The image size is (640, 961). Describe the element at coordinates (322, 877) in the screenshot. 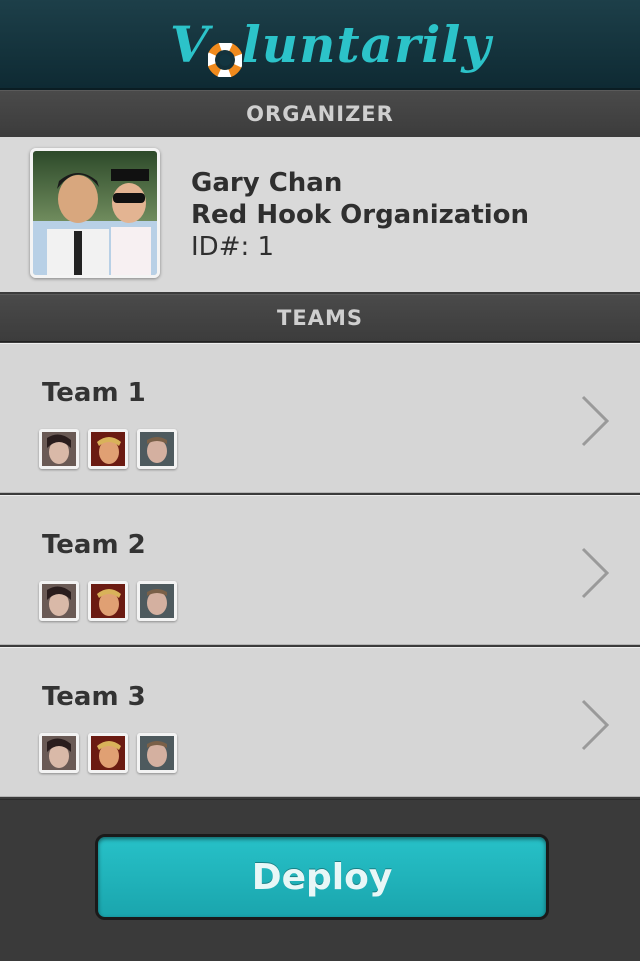

I see `deploy-button: Deploy` at that location.